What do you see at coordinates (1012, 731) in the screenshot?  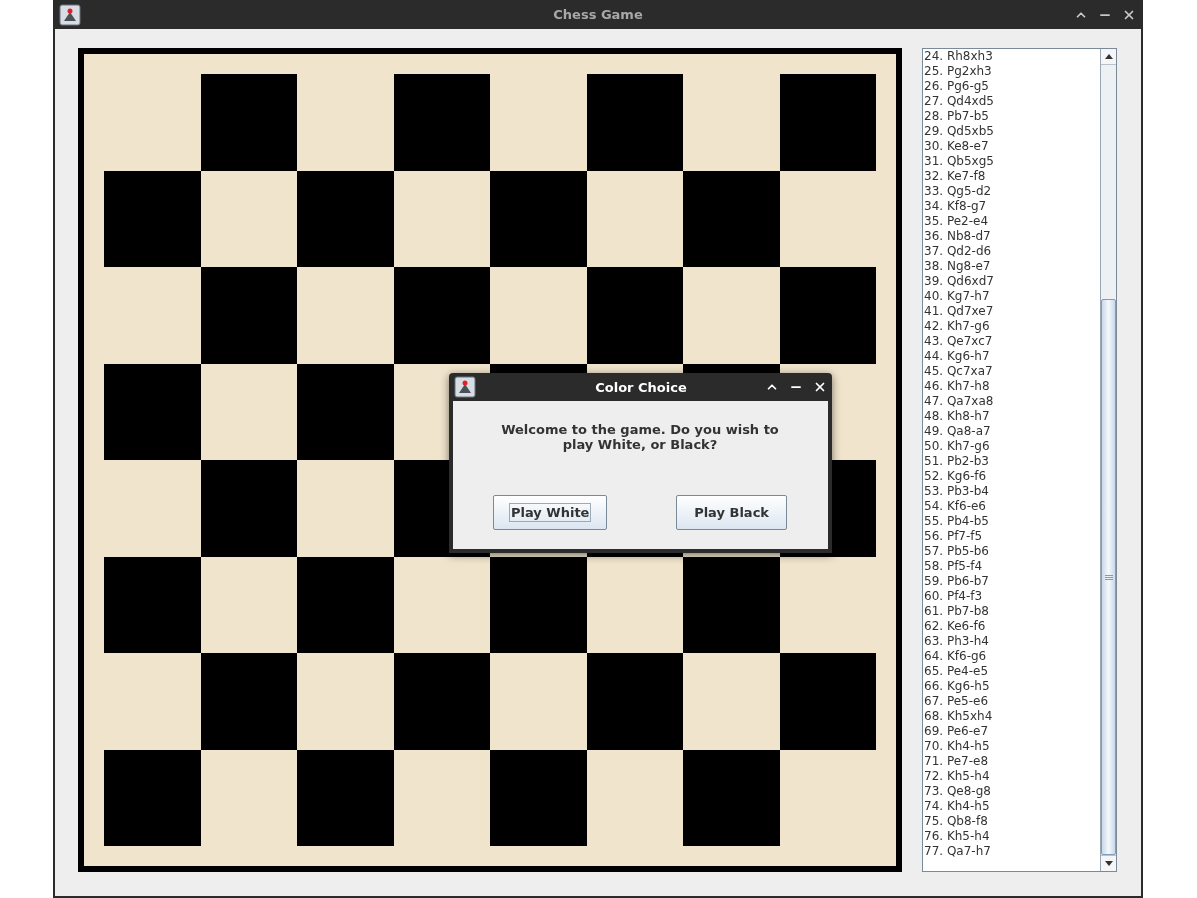 I see `move-entry: 69. Pe6-e7` at bounding box center [1012, 731].